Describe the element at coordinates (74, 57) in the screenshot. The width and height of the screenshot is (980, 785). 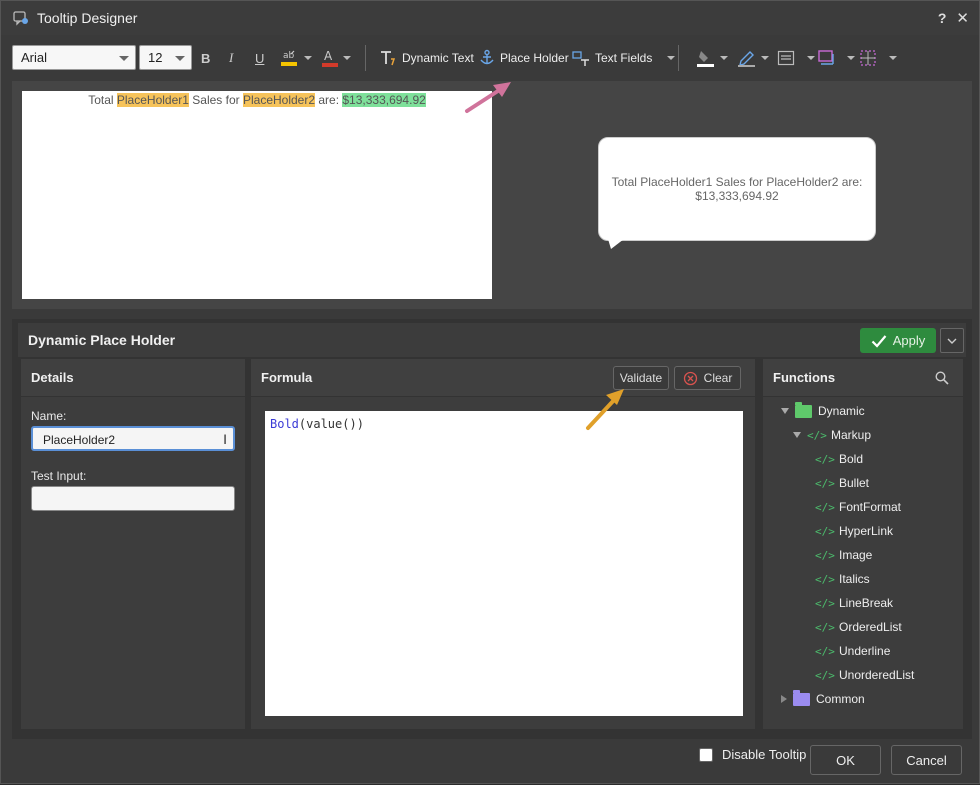
I see `font-family-select: Arial` at that location.